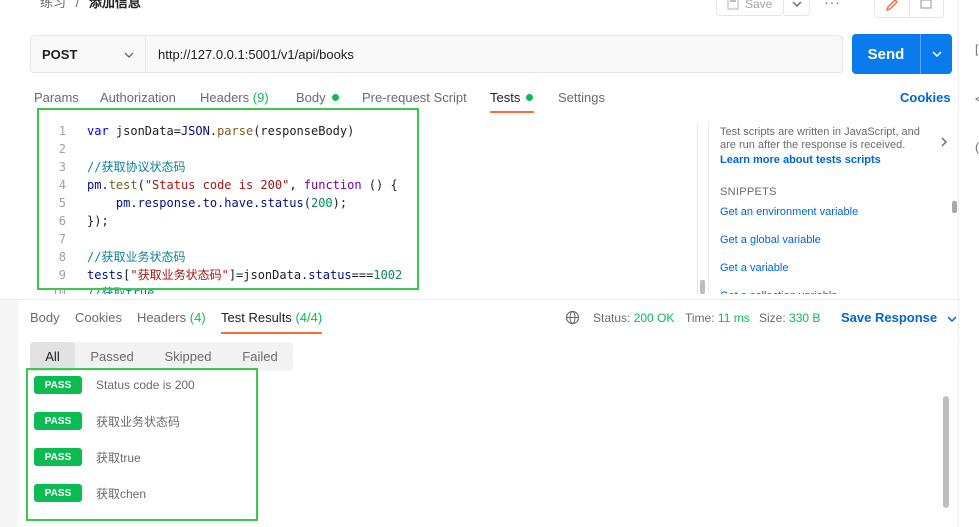 The image size is (979, 527). Describe the element at coordinates (90, 493) in the screenshot. I see `test-result-row: PASS 获取chen` at that location.